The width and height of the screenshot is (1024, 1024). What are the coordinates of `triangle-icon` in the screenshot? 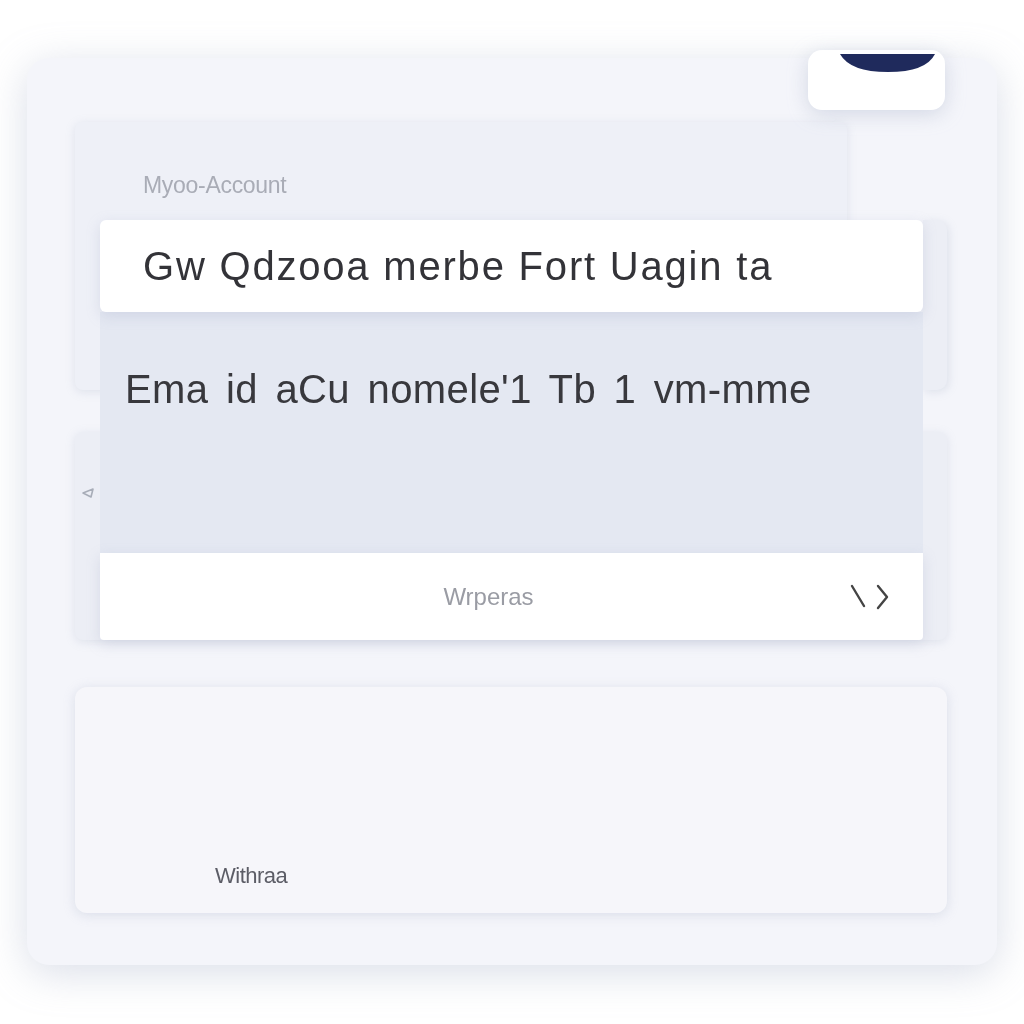 It's located at (88, 493).